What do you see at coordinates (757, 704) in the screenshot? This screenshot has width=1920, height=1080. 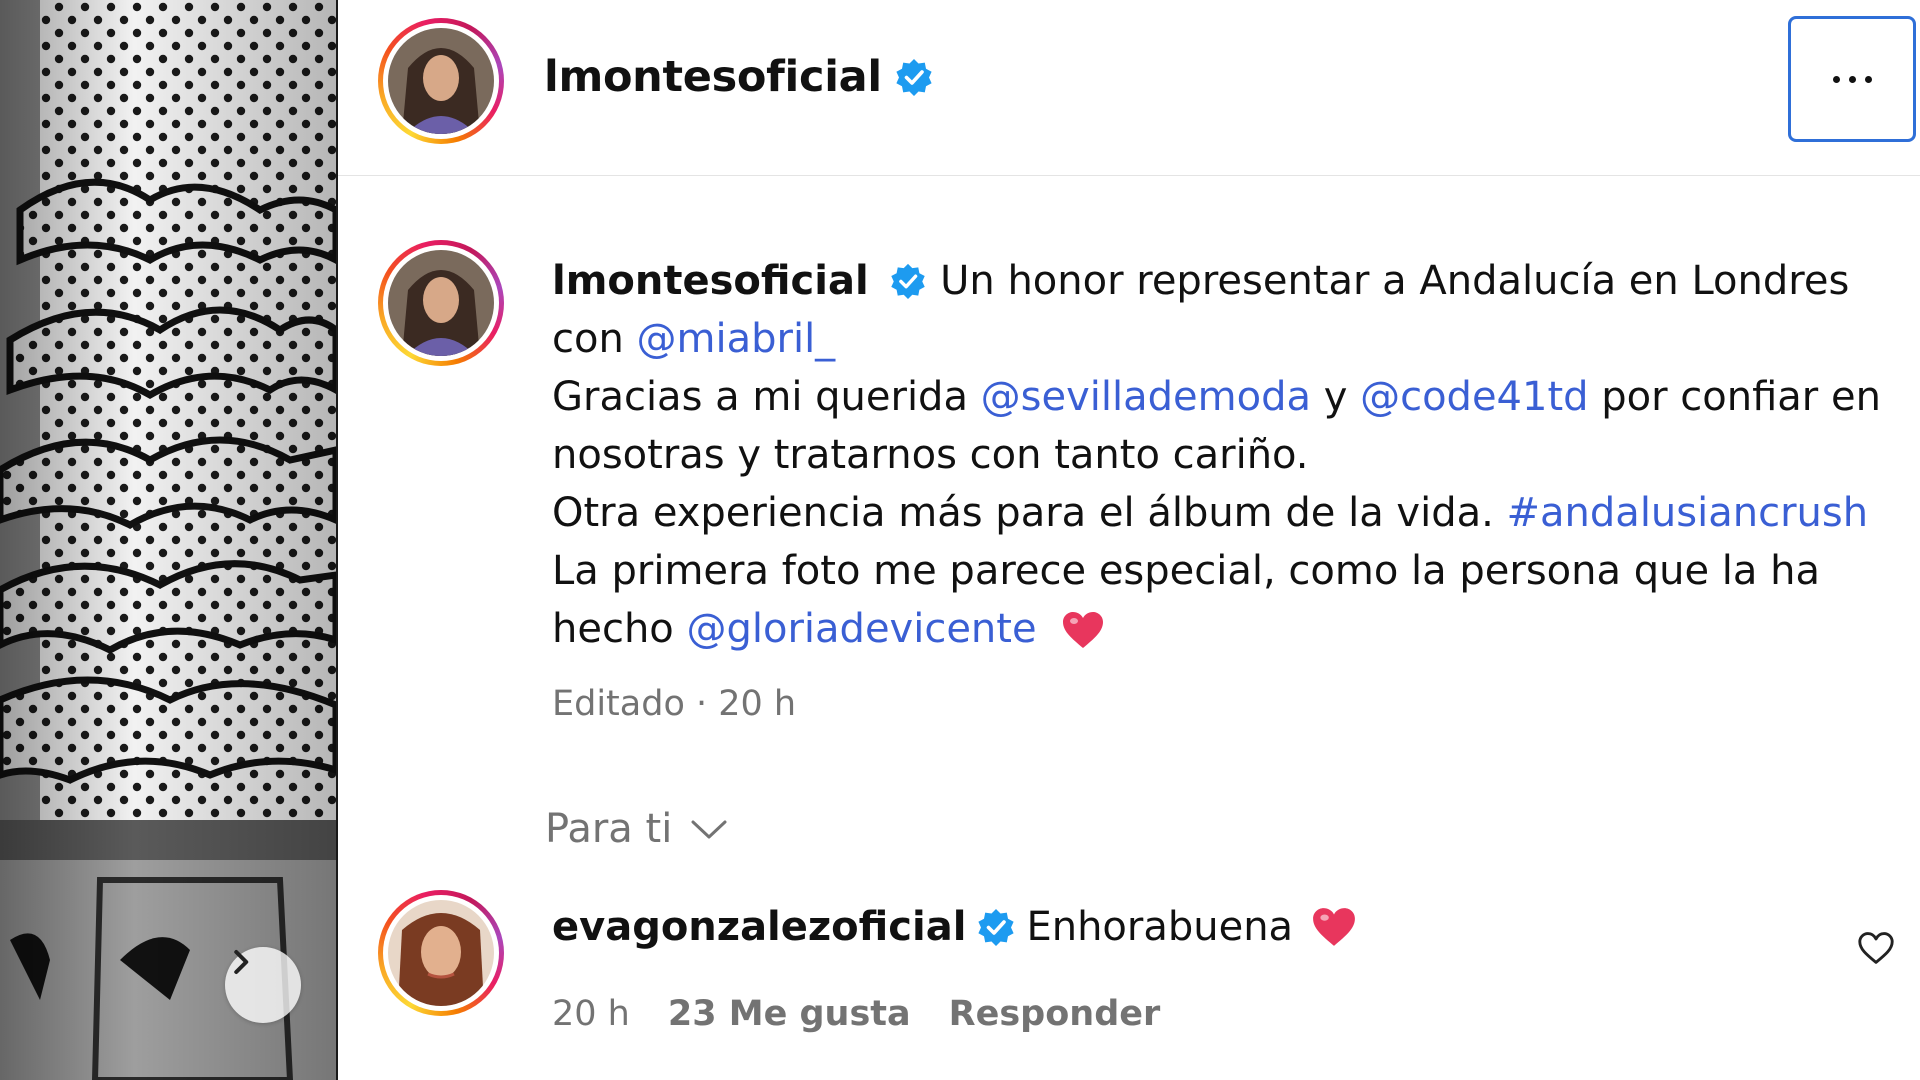 I see `post-time: 20 h` at bounding box center [757, 704].